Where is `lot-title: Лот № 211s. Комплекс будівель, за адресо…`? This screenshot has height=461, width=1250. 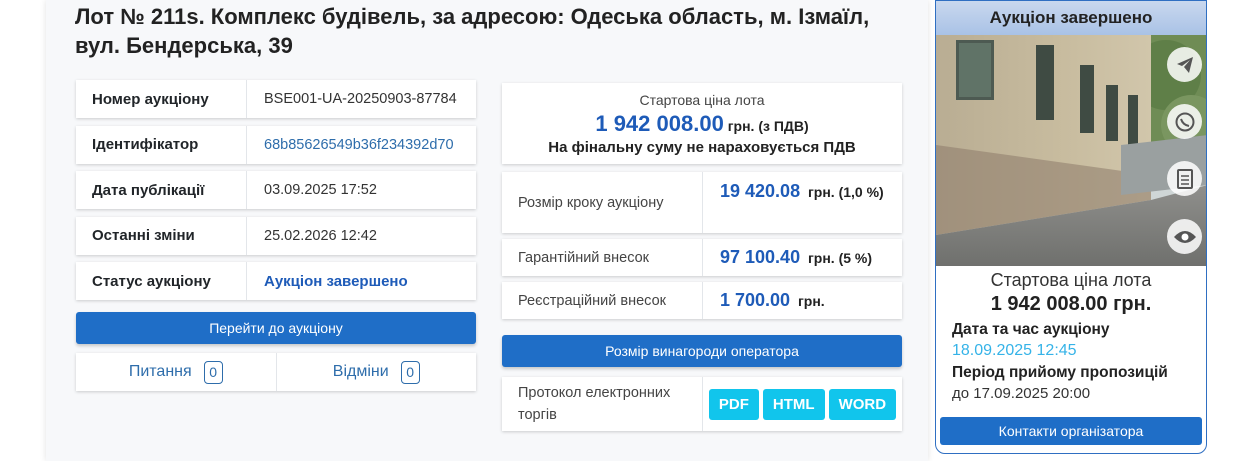 lot-title: Лот № 211s. Комплекс будівель, за адресо… is located at coordinates (472, 31).